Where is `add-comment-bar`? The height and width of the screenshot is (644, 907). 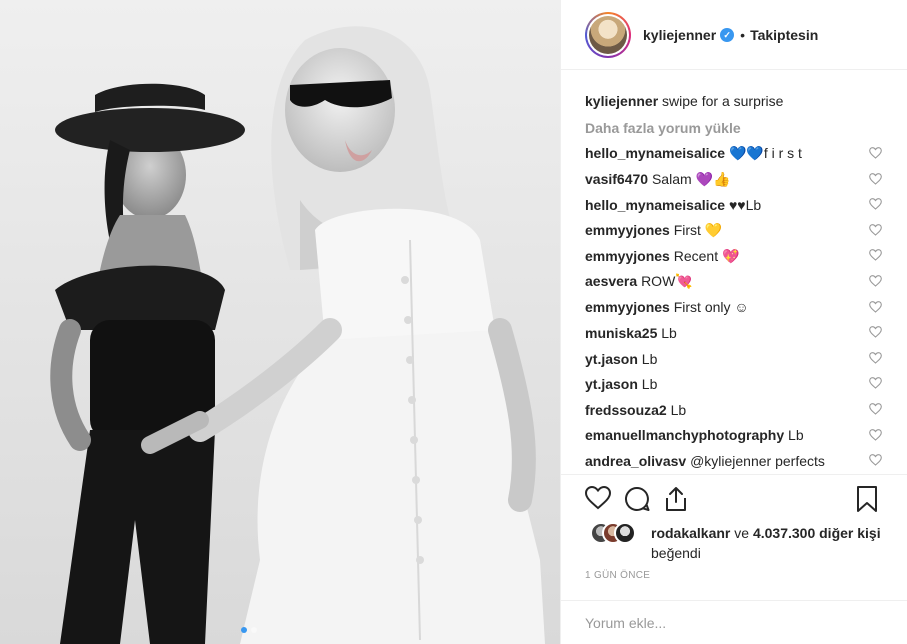
add-comment-bar is located at coordinates (734, 622).